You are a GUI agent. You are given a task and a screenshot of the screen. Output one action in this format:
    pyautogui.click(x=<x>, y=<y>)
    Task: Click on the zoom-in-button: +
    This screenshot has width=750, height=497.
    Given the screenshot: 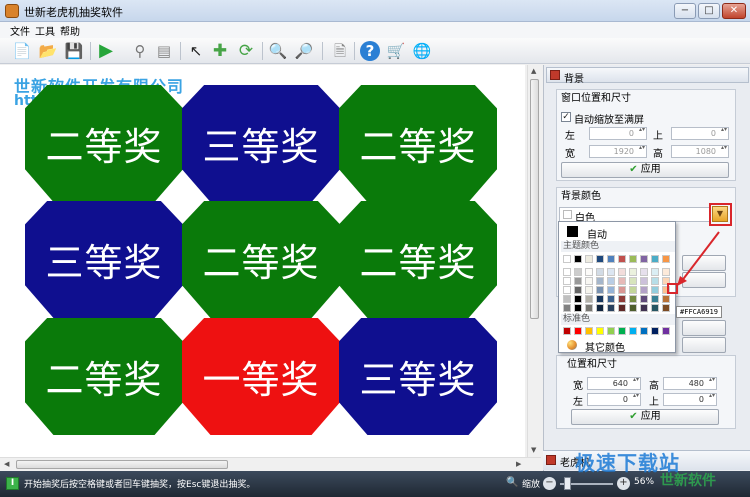 What is the action you would take?
    pyautogui.click(x=623, y=483)
    